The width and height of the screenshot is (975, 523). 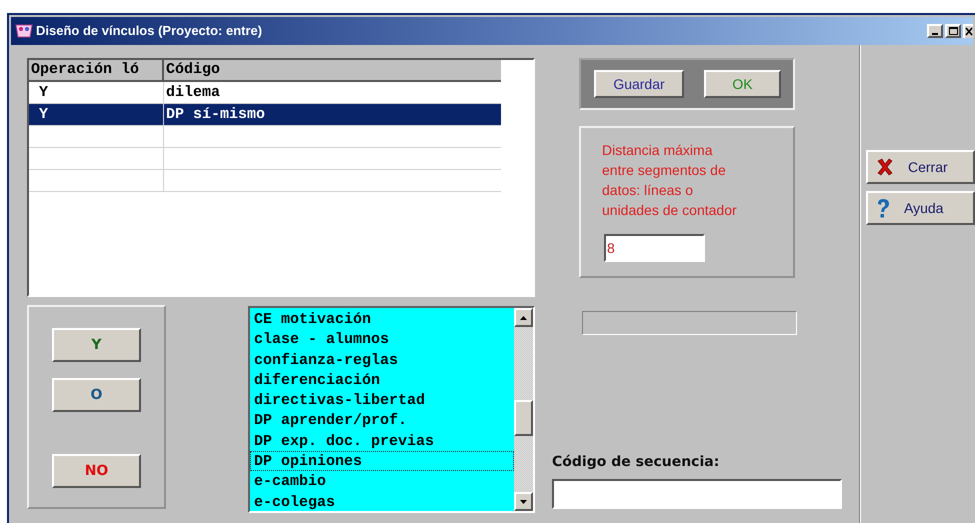 What do you see at coordinates (920, 208) in the screenshot?
I see `help-button: Ayuda` at bounding box center [920, 208].